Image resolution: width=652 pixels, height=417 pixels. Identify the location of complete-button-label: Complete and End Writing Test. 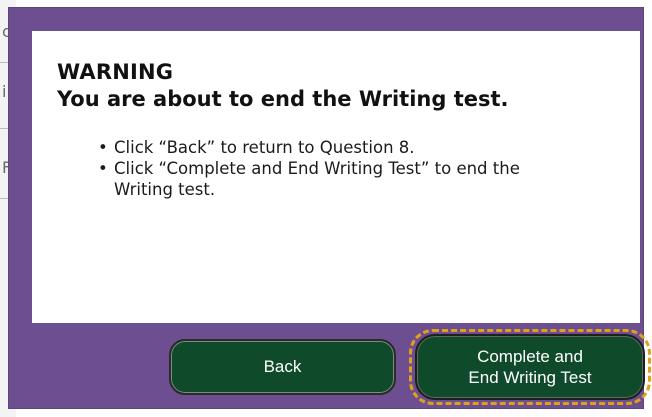
(530, 367).